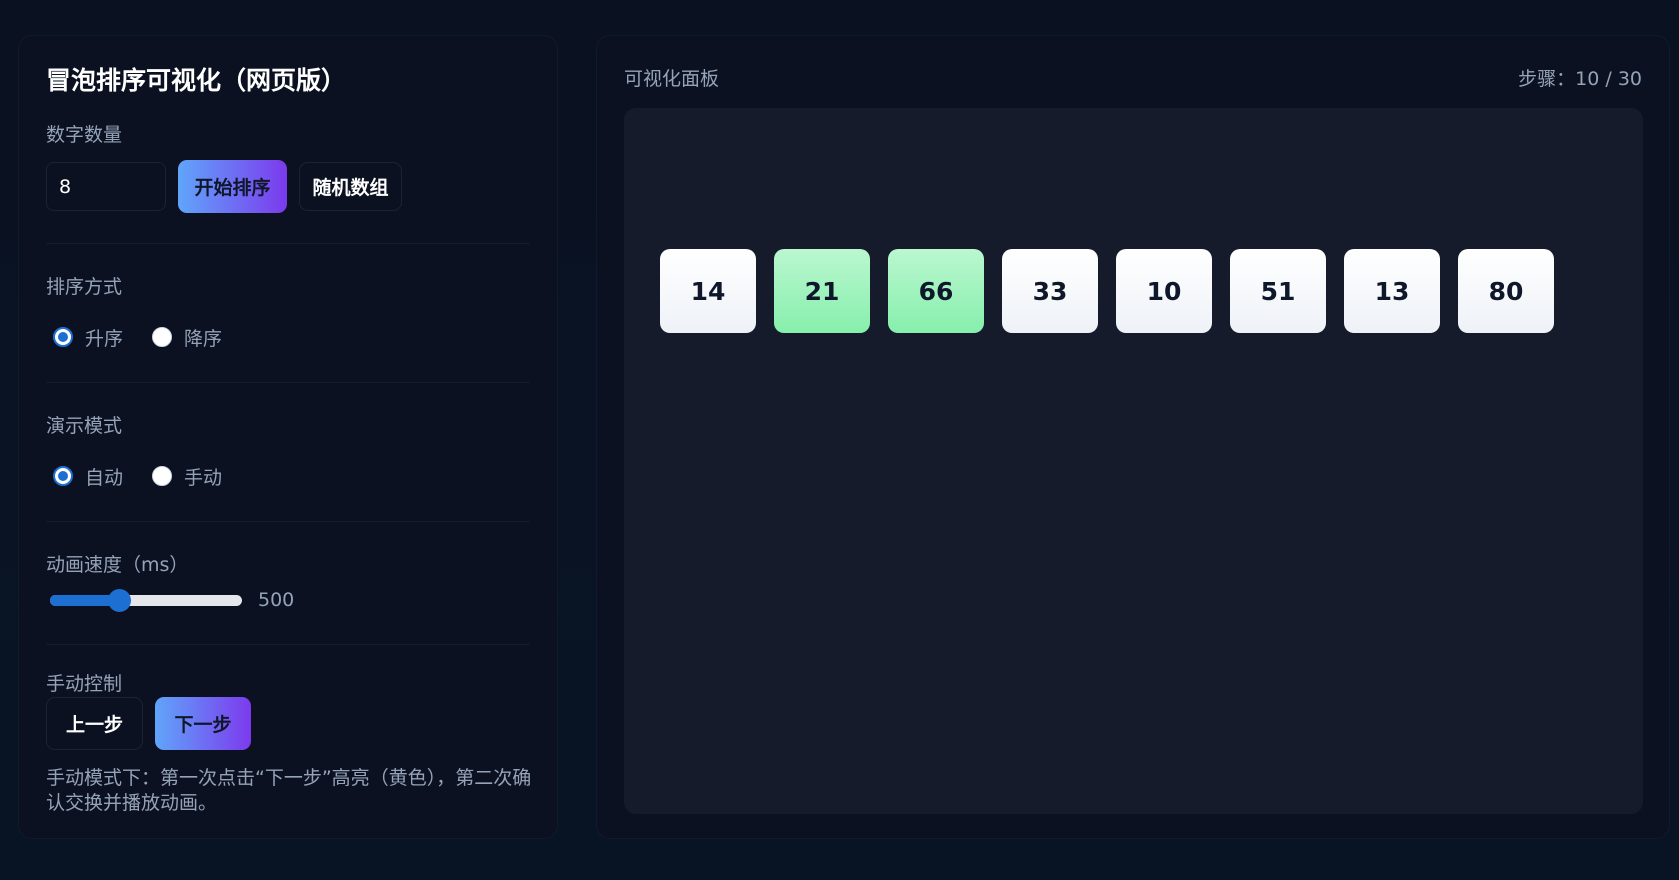  What do you see at coordinates (288, 337) in the screenshot?
I see `order-radio-group: 升序 降序` at bounding box center [288, 337].